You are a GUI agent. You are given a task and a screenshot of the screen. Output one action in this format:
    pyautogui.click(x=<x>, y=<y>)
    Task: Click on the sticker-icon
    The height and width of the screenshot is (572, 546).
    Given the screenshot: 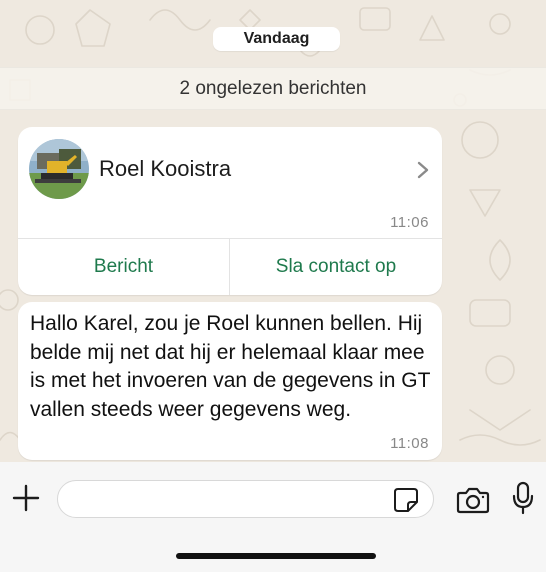 What is the action you would take?
    pyautogui.click(x=406, y=500)
    